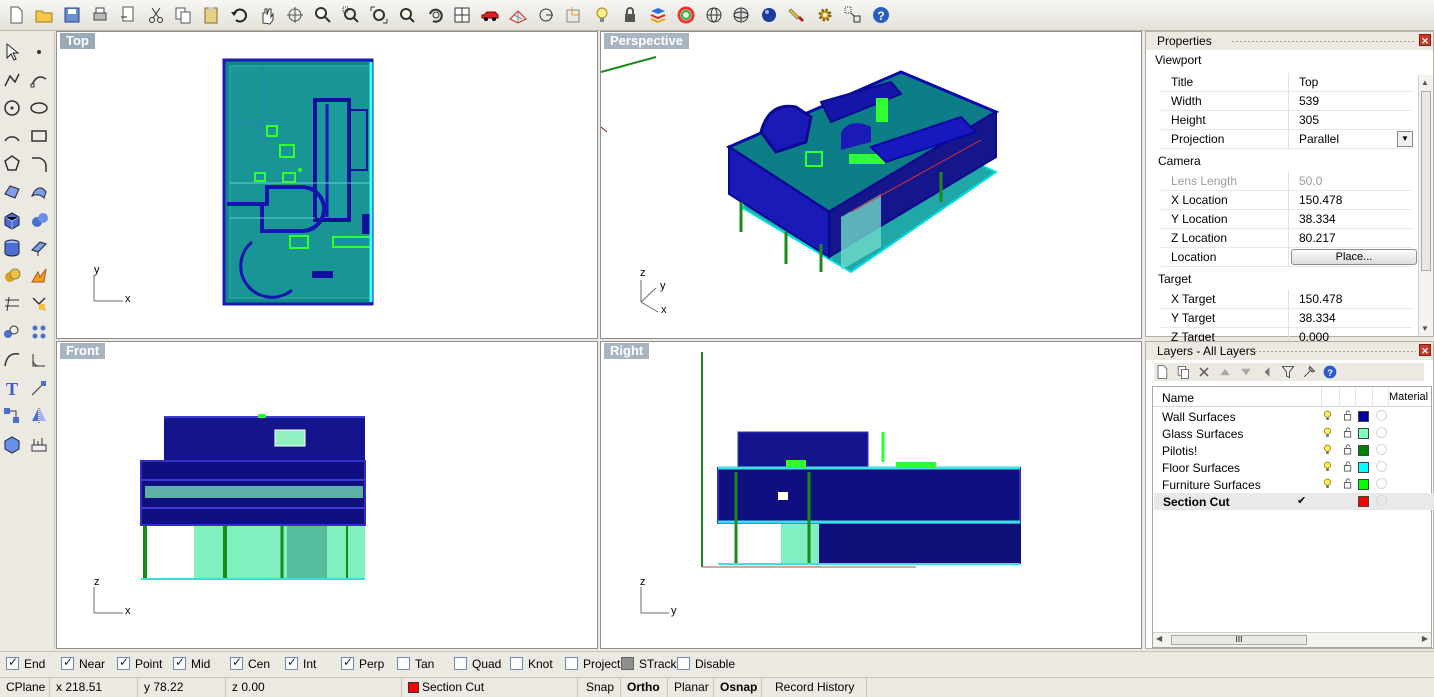 The height and width of the screenshot is (697, 1434). Describe the element at coordinates (83, 664) in the screenshot. I see `osnap-near: Near` at that location.